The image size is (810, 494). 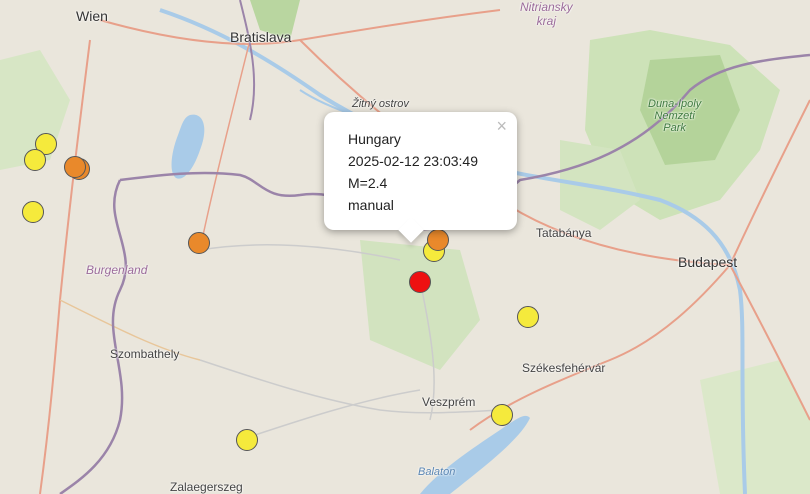 I want to click on popup-country: Hungary, so click(x=374, y=139).